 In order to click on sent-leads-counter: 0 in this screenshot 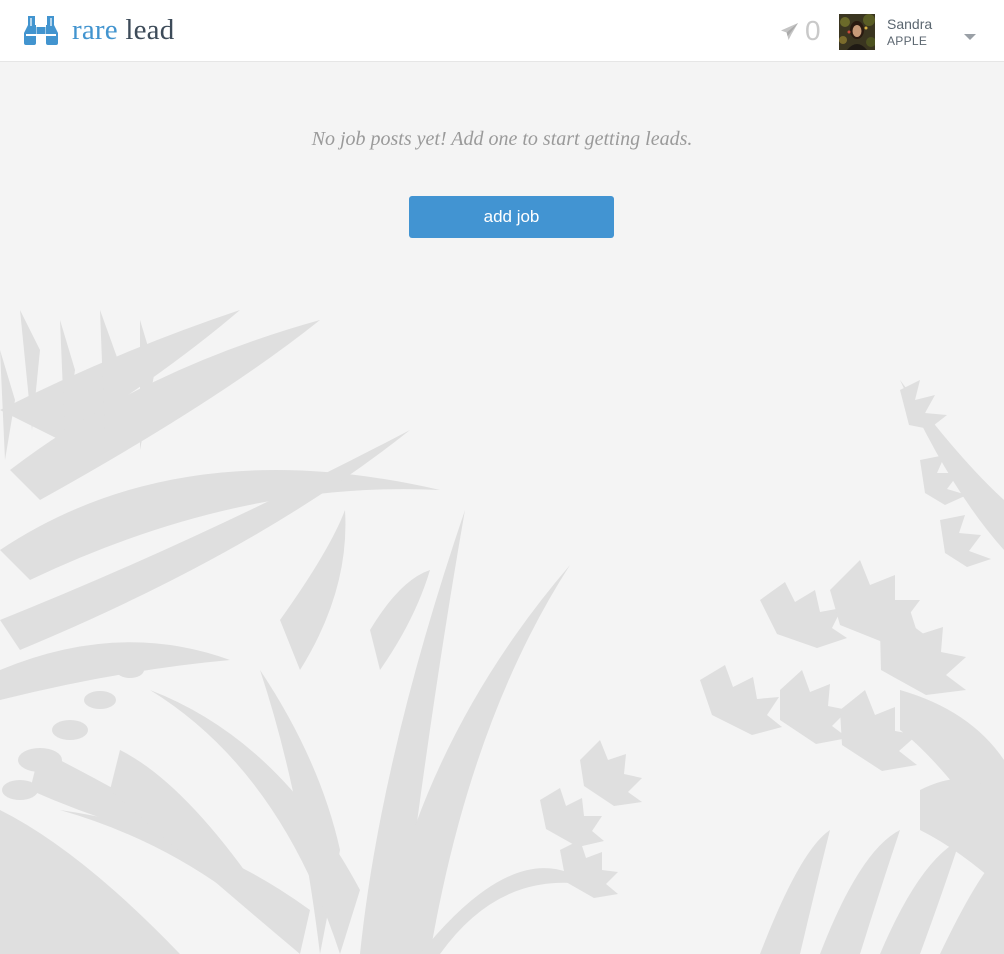, I will do `click(800, 31)`.